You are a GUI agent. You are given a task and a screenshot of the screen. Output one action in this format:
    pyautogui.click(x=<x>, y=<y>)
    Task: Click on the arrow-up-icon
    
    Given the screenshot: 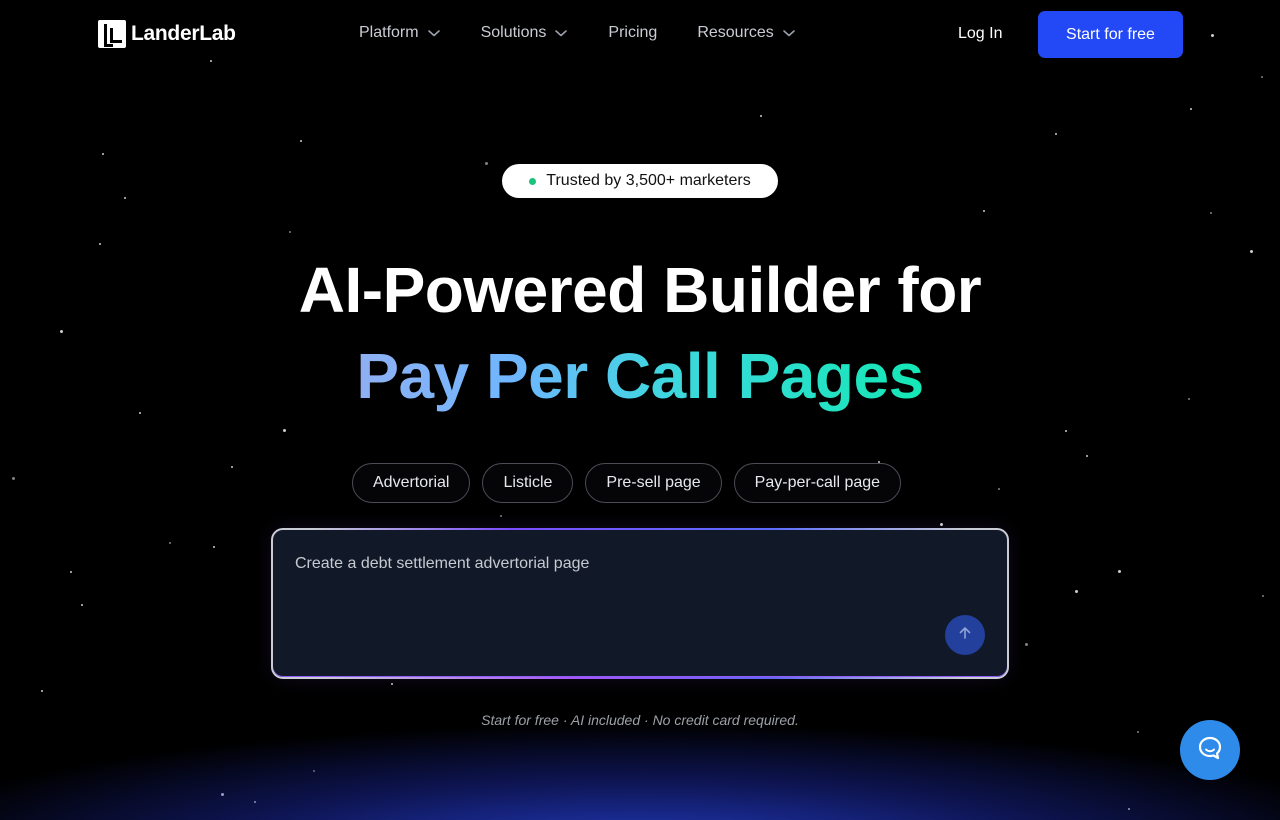 What is the action you would take?
    pyautogui.click(x=965, y=635)
    